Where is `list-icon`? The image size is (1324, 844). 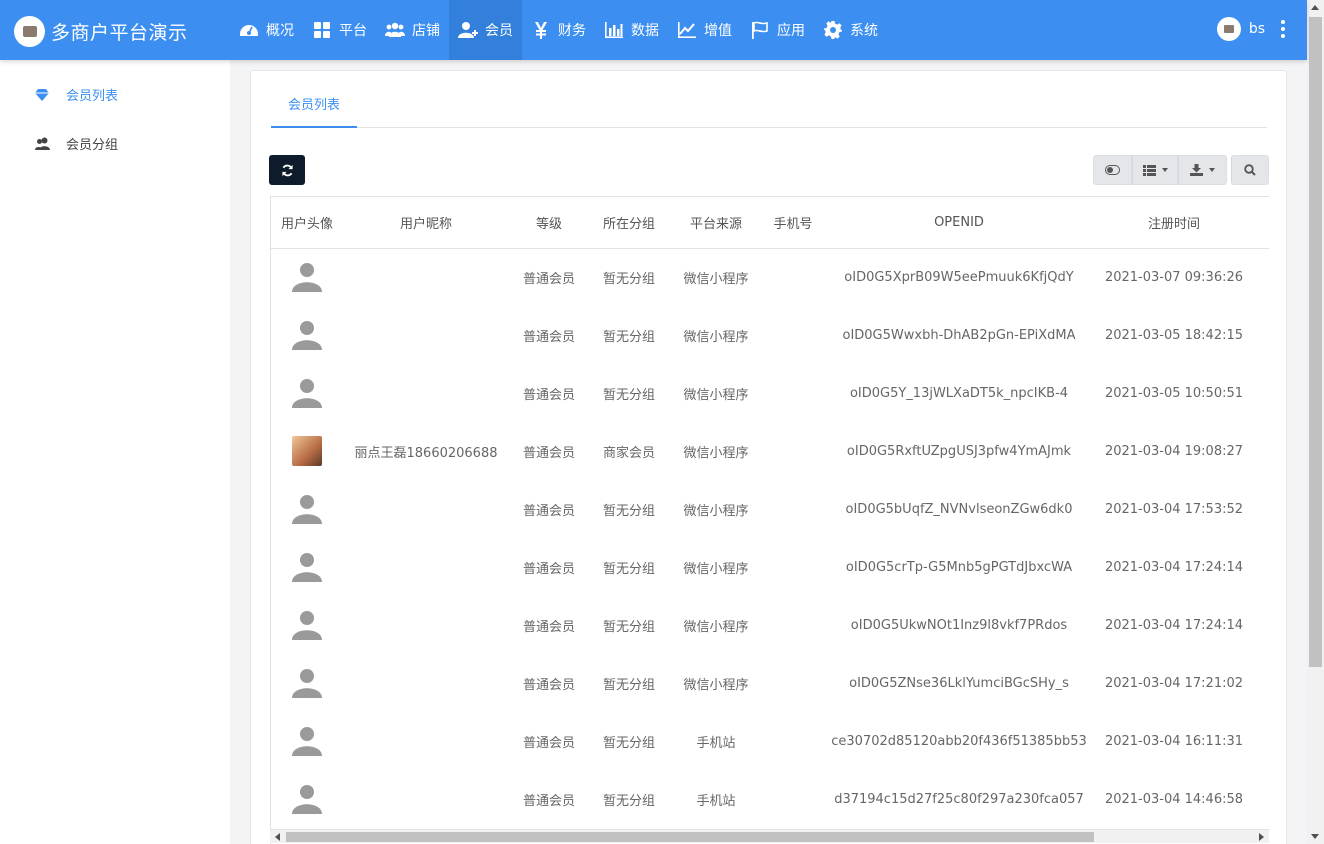
list-icon is located at coordinates (1149, 170).